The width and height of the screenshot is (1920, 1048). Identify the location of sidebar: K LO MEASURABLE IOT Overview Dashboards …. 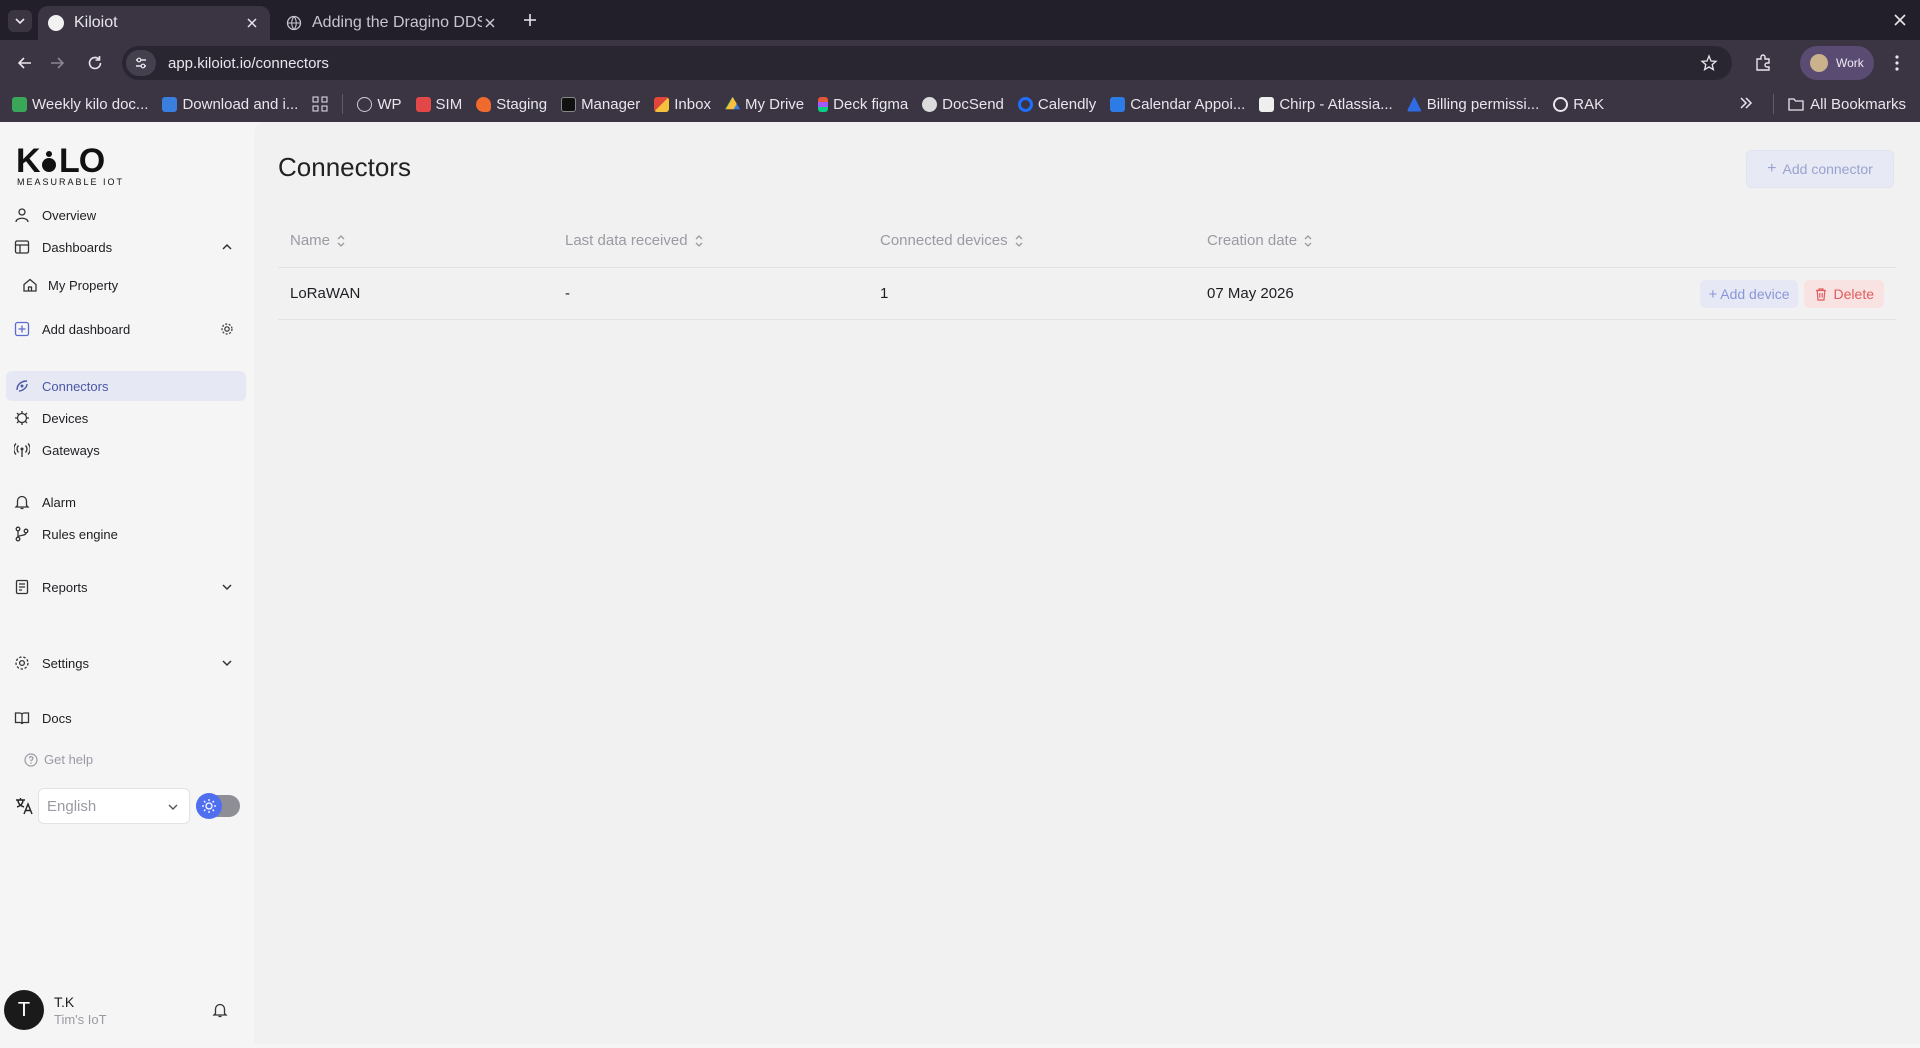
(127, 585).